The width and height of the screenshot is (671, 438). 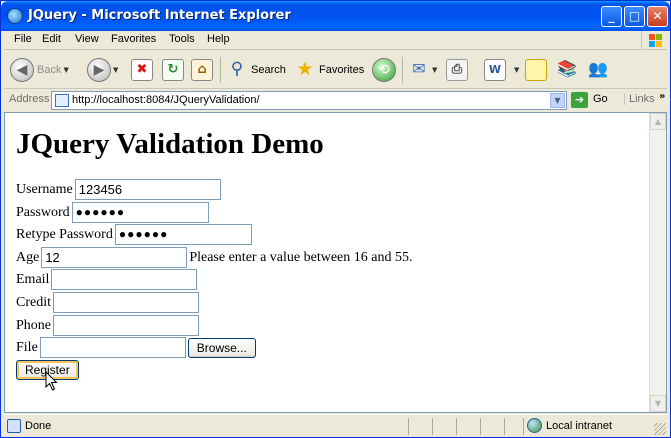 I want to click on forward-button: ▶ ▼, so click(x=102, y=70).